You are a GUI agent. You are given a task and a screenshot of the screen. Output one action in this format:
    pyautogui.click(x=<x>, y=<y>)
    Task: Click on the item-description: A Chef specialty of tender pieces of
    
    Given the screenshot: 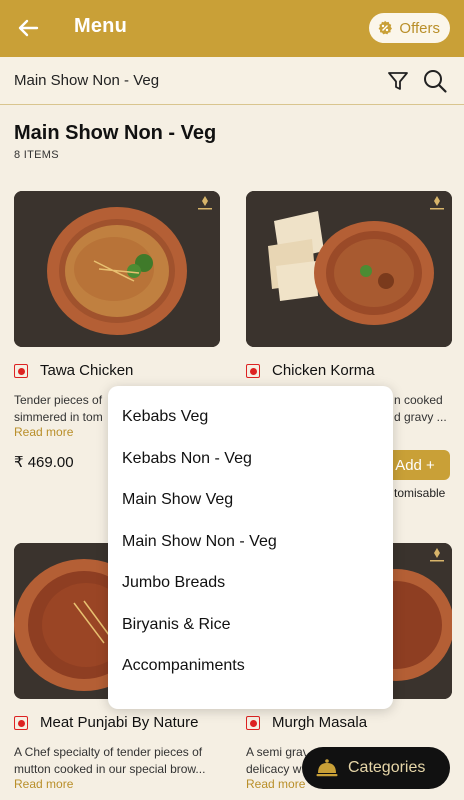 What is the action you would take?
    pyautogui.click(x=108, y=752)
    